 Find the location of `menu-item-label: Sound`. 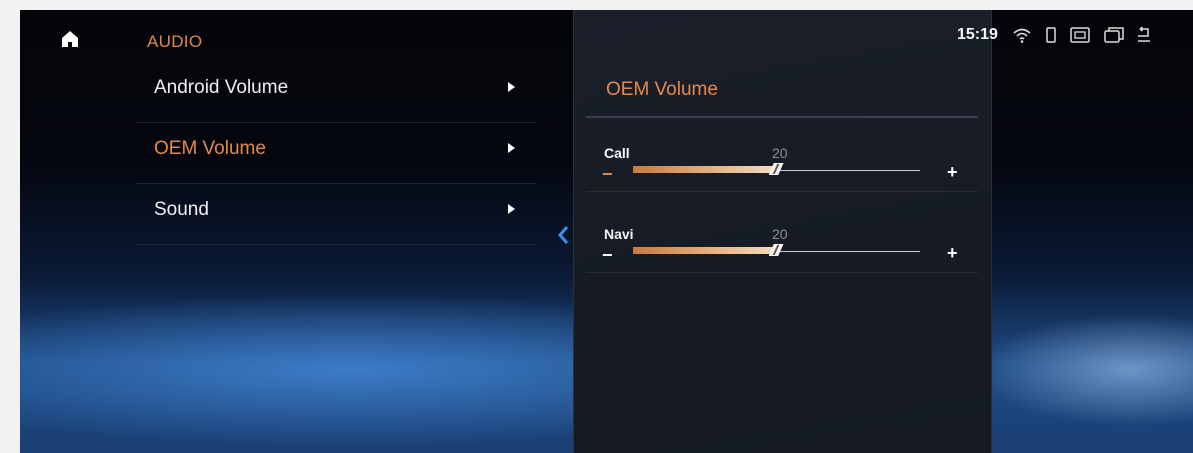

menu-item-label: Sound is located at coordinates (181, 209).